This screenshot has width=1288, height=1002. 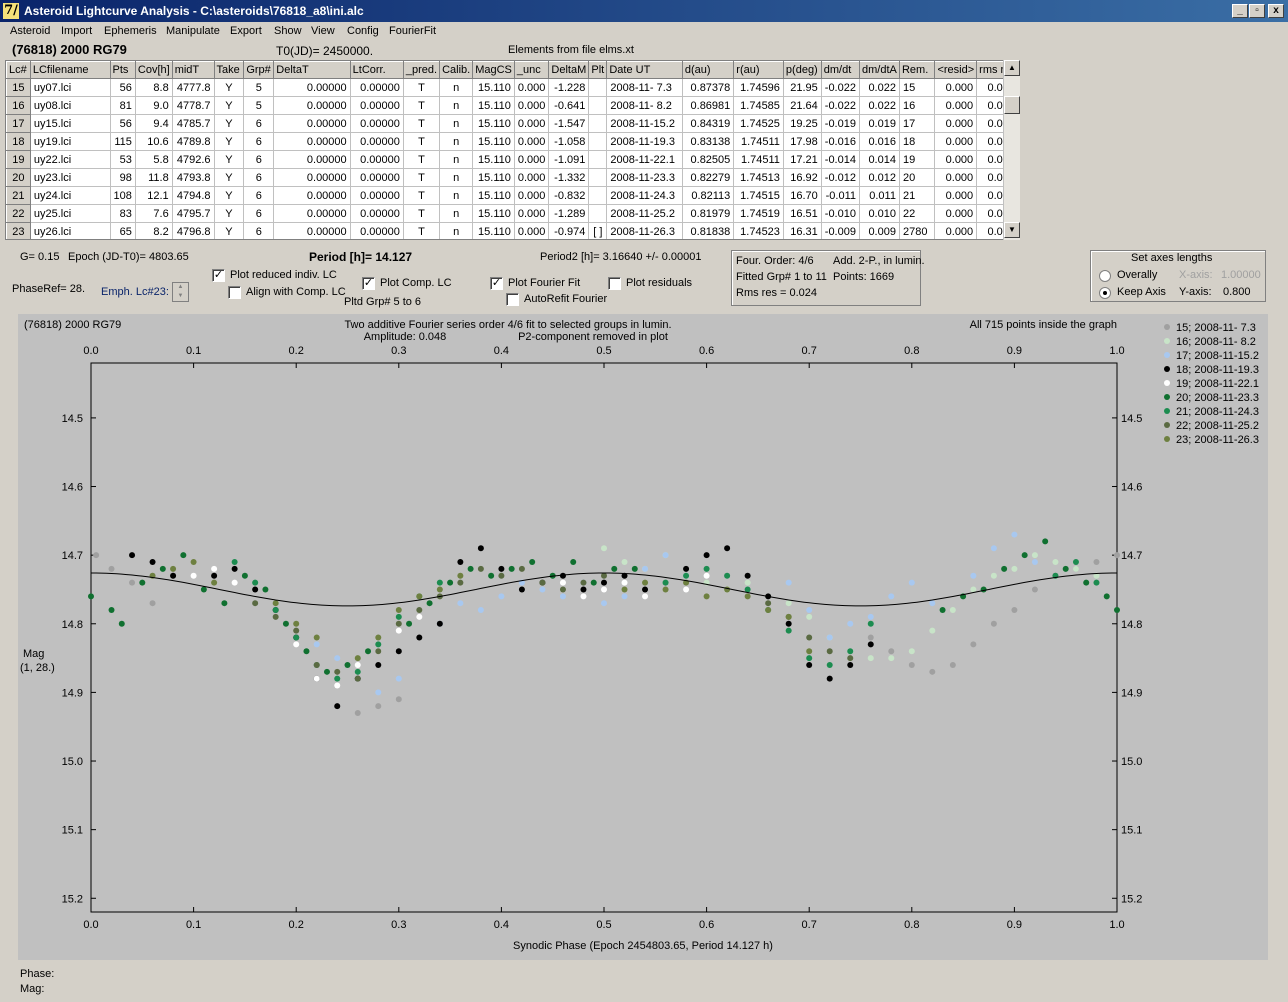 I want to click on table-cell: 16.31, so click(x=802, y=230).